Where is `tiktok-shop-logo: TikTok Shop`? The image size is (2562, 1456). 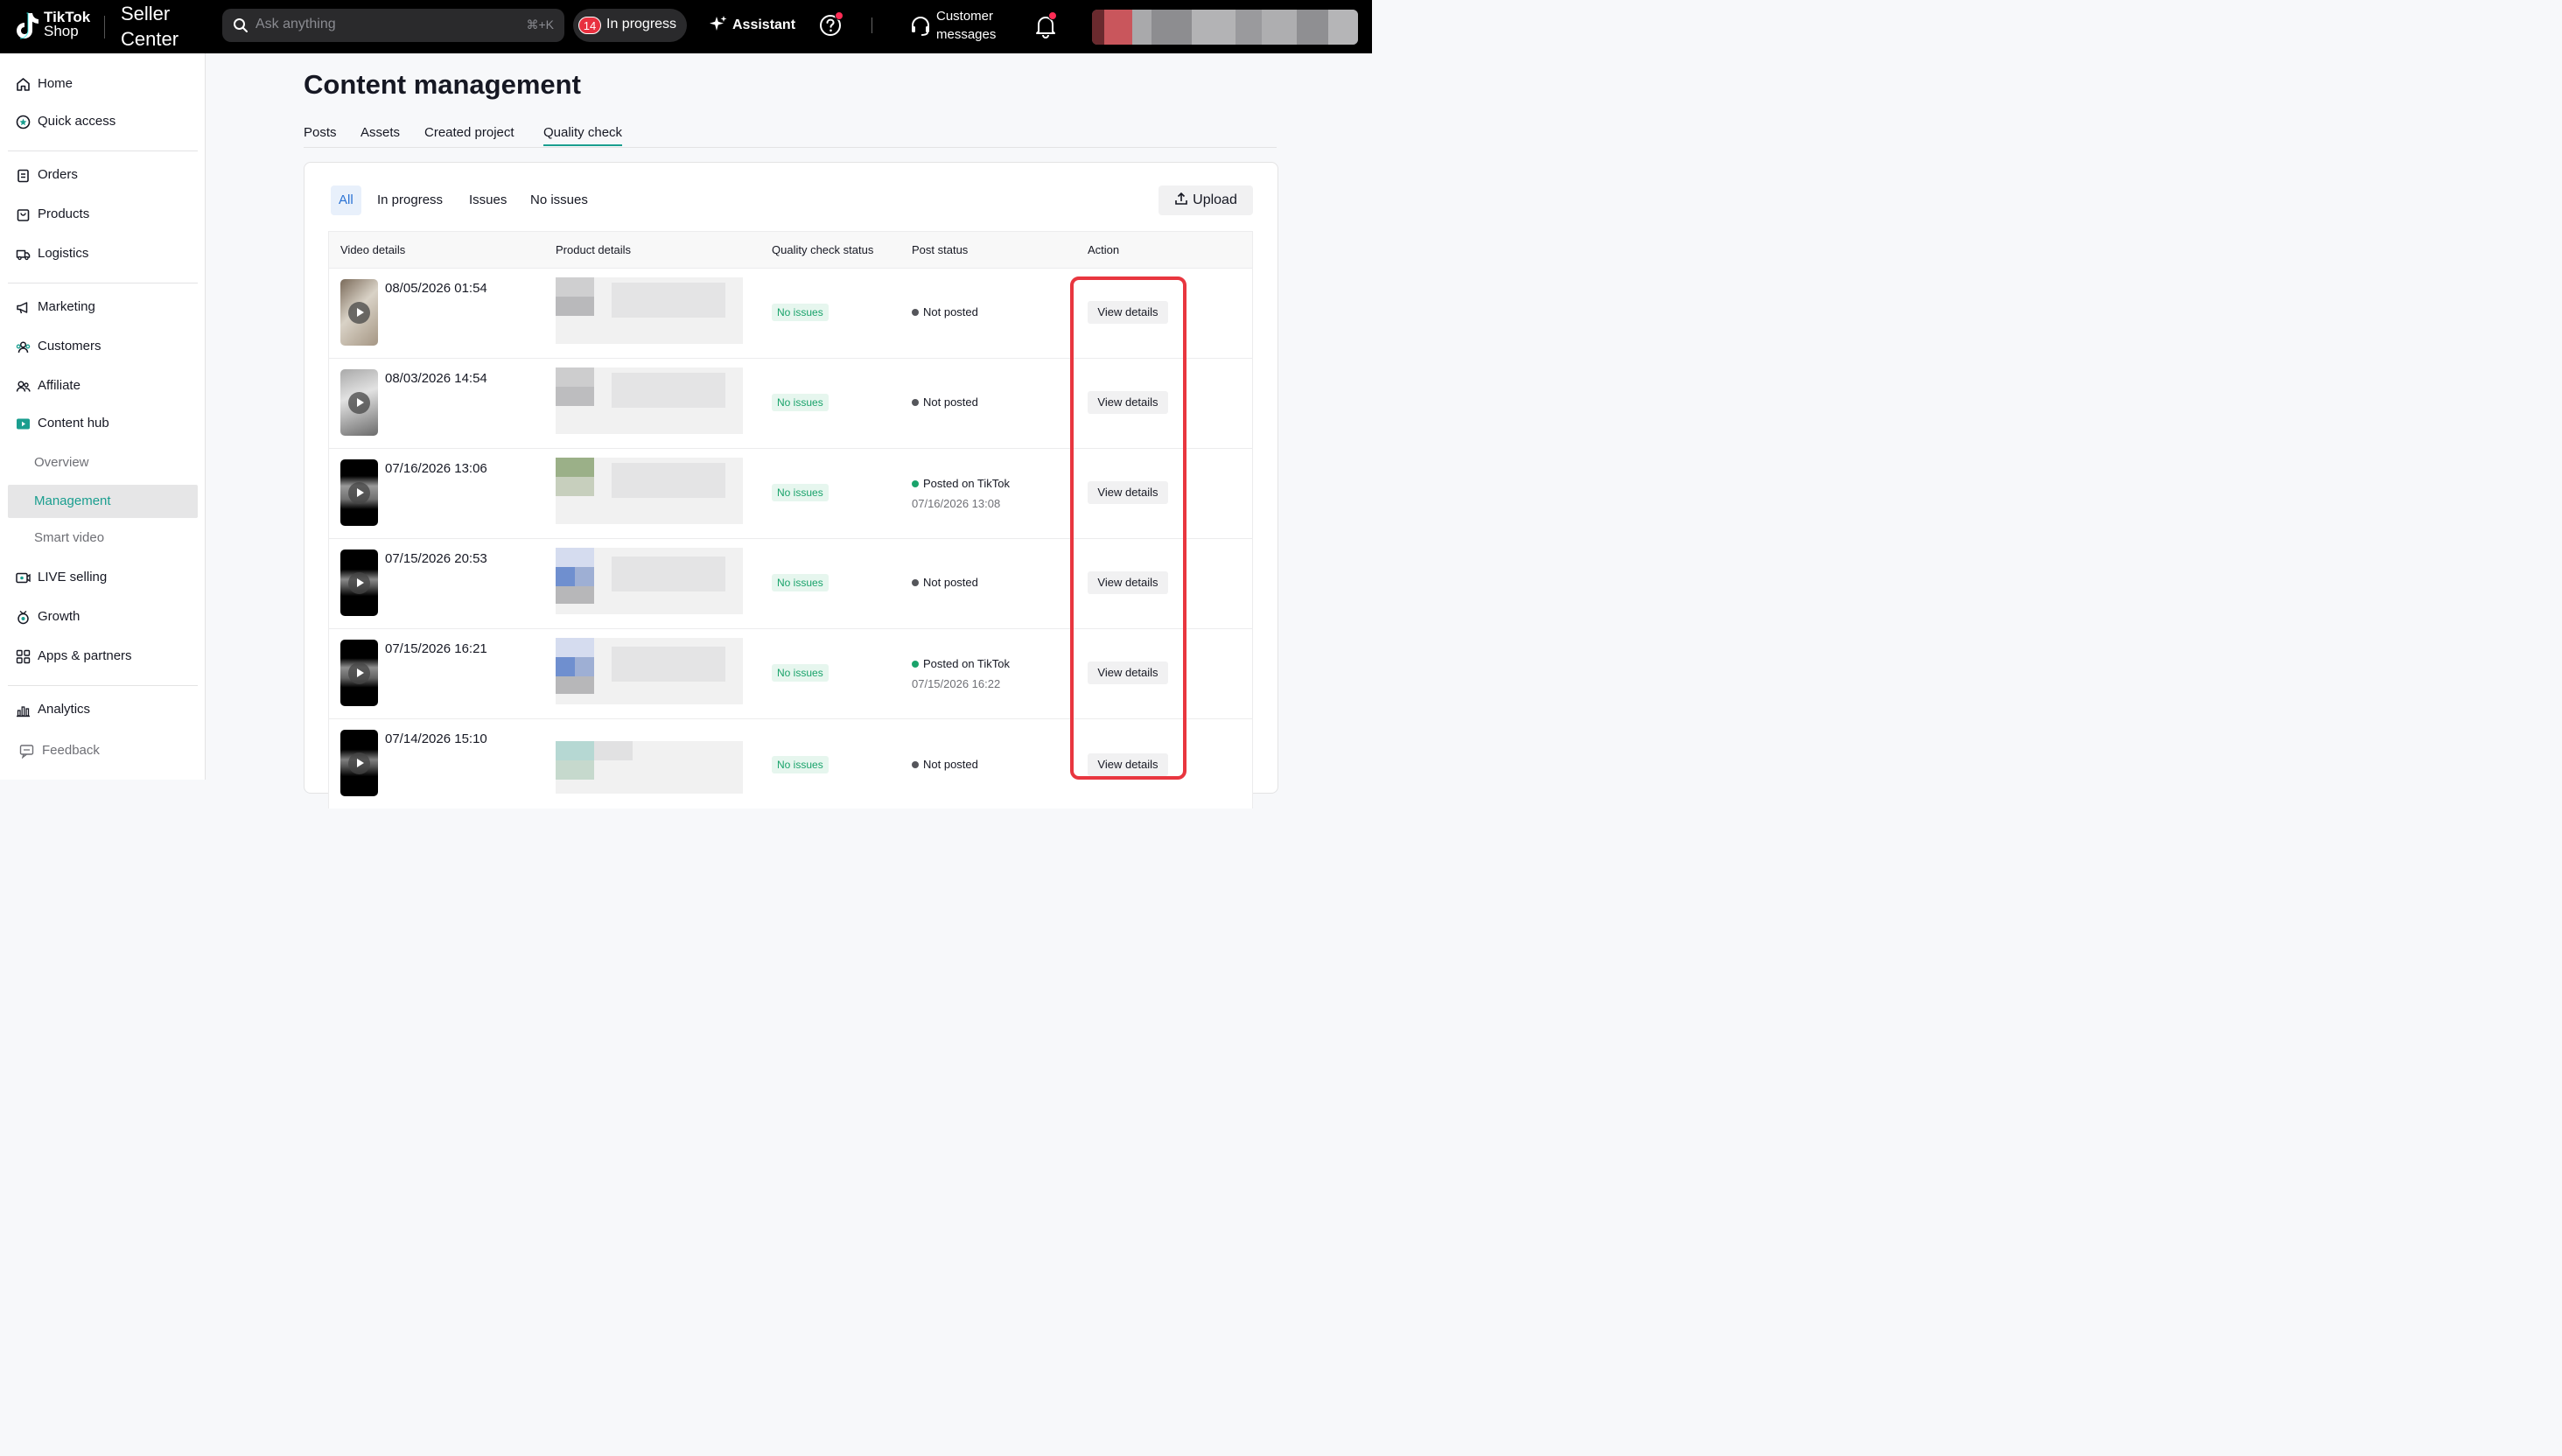 tiktok-shop-logo: TikTok Shop is located at coordinates (55, 26).